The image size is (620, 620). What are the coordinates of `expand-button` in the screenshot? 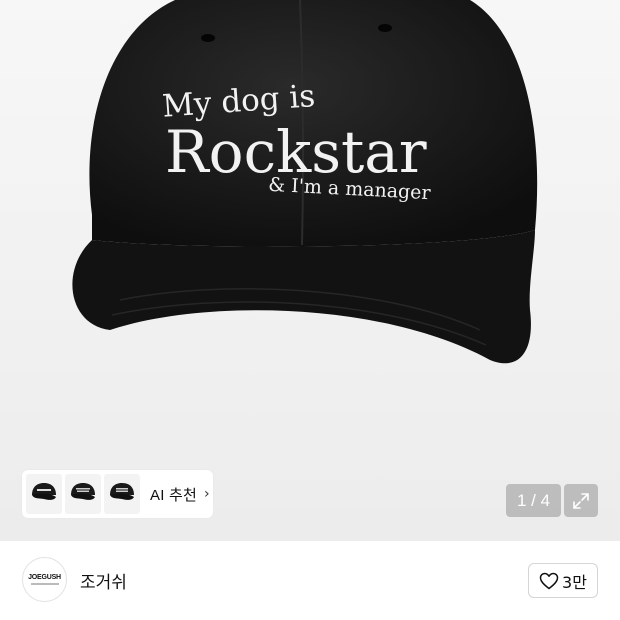 It's located at (581, 500).